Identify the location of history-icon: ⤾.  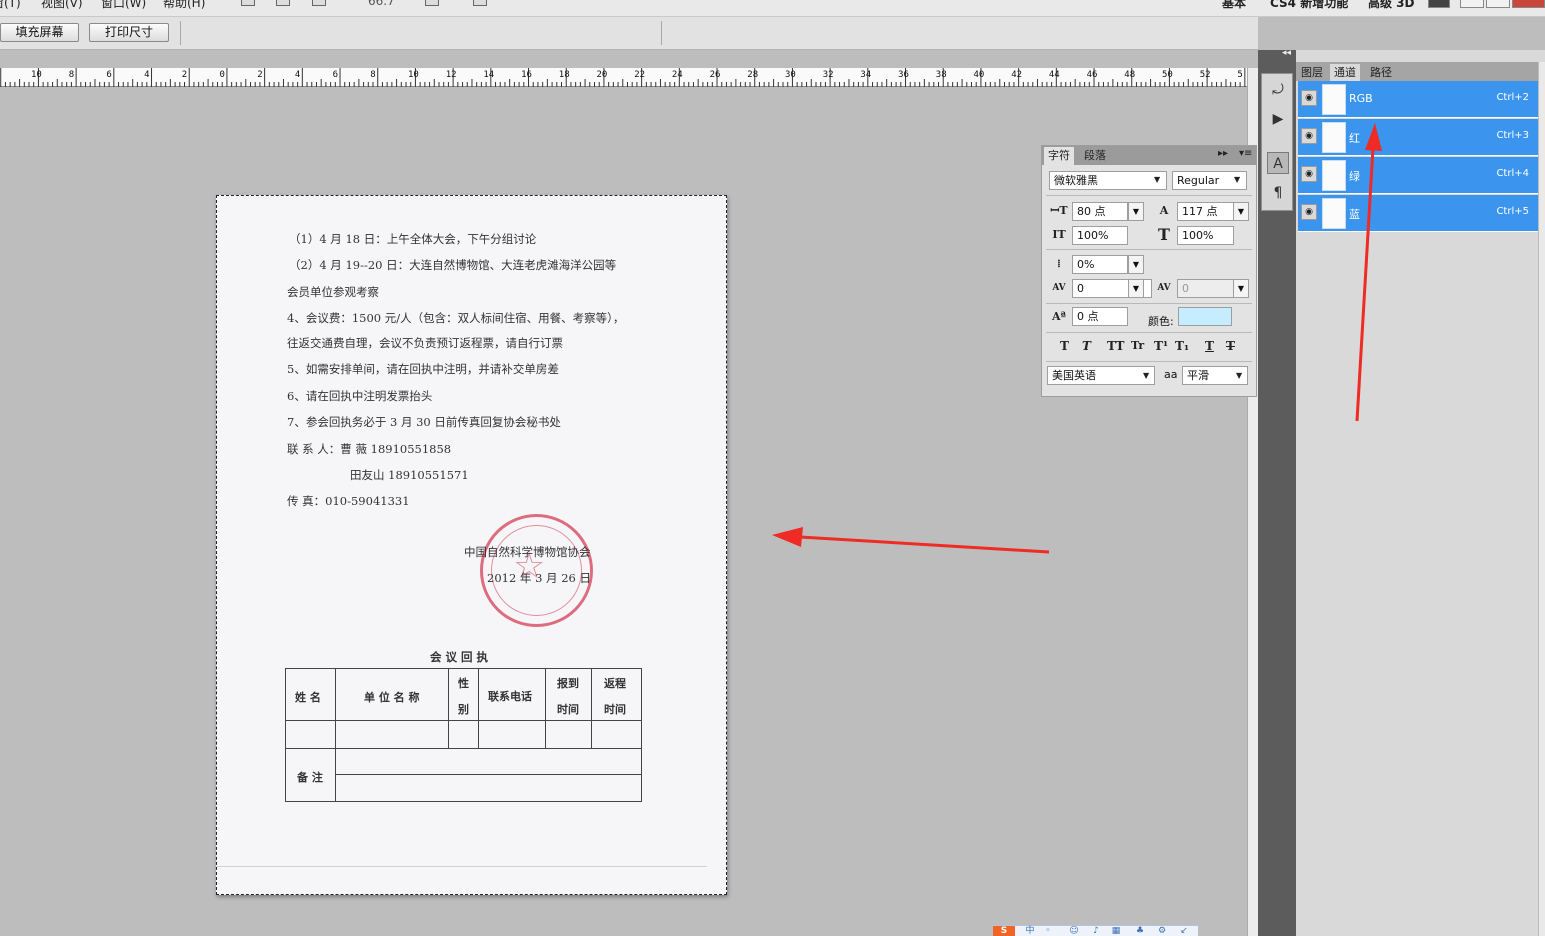
(1278, 90).